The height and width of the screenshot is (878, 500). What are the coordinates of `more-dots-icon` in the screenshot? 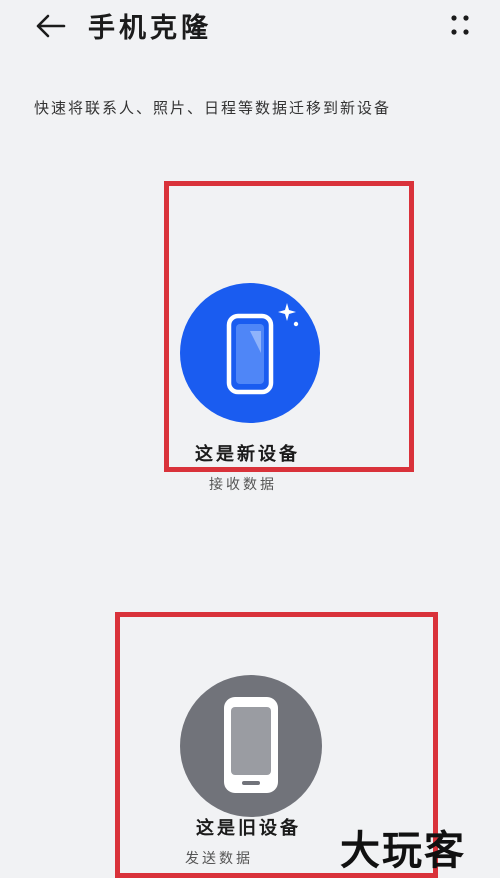 It's located at (460, 25).